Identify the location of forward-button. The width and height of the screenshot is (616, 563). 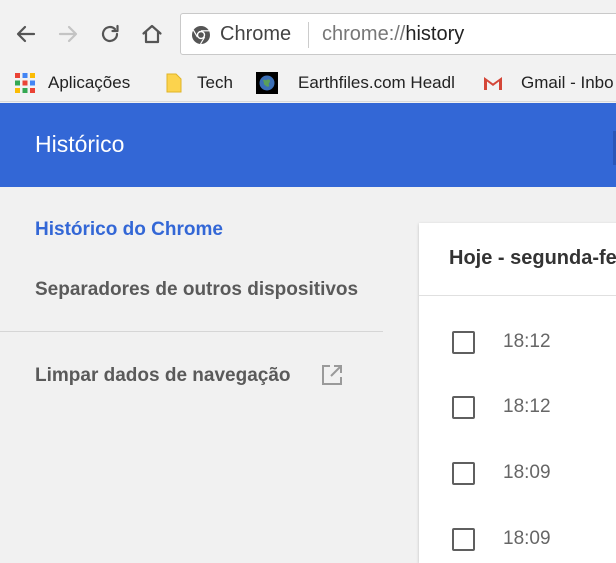
(68, 34).